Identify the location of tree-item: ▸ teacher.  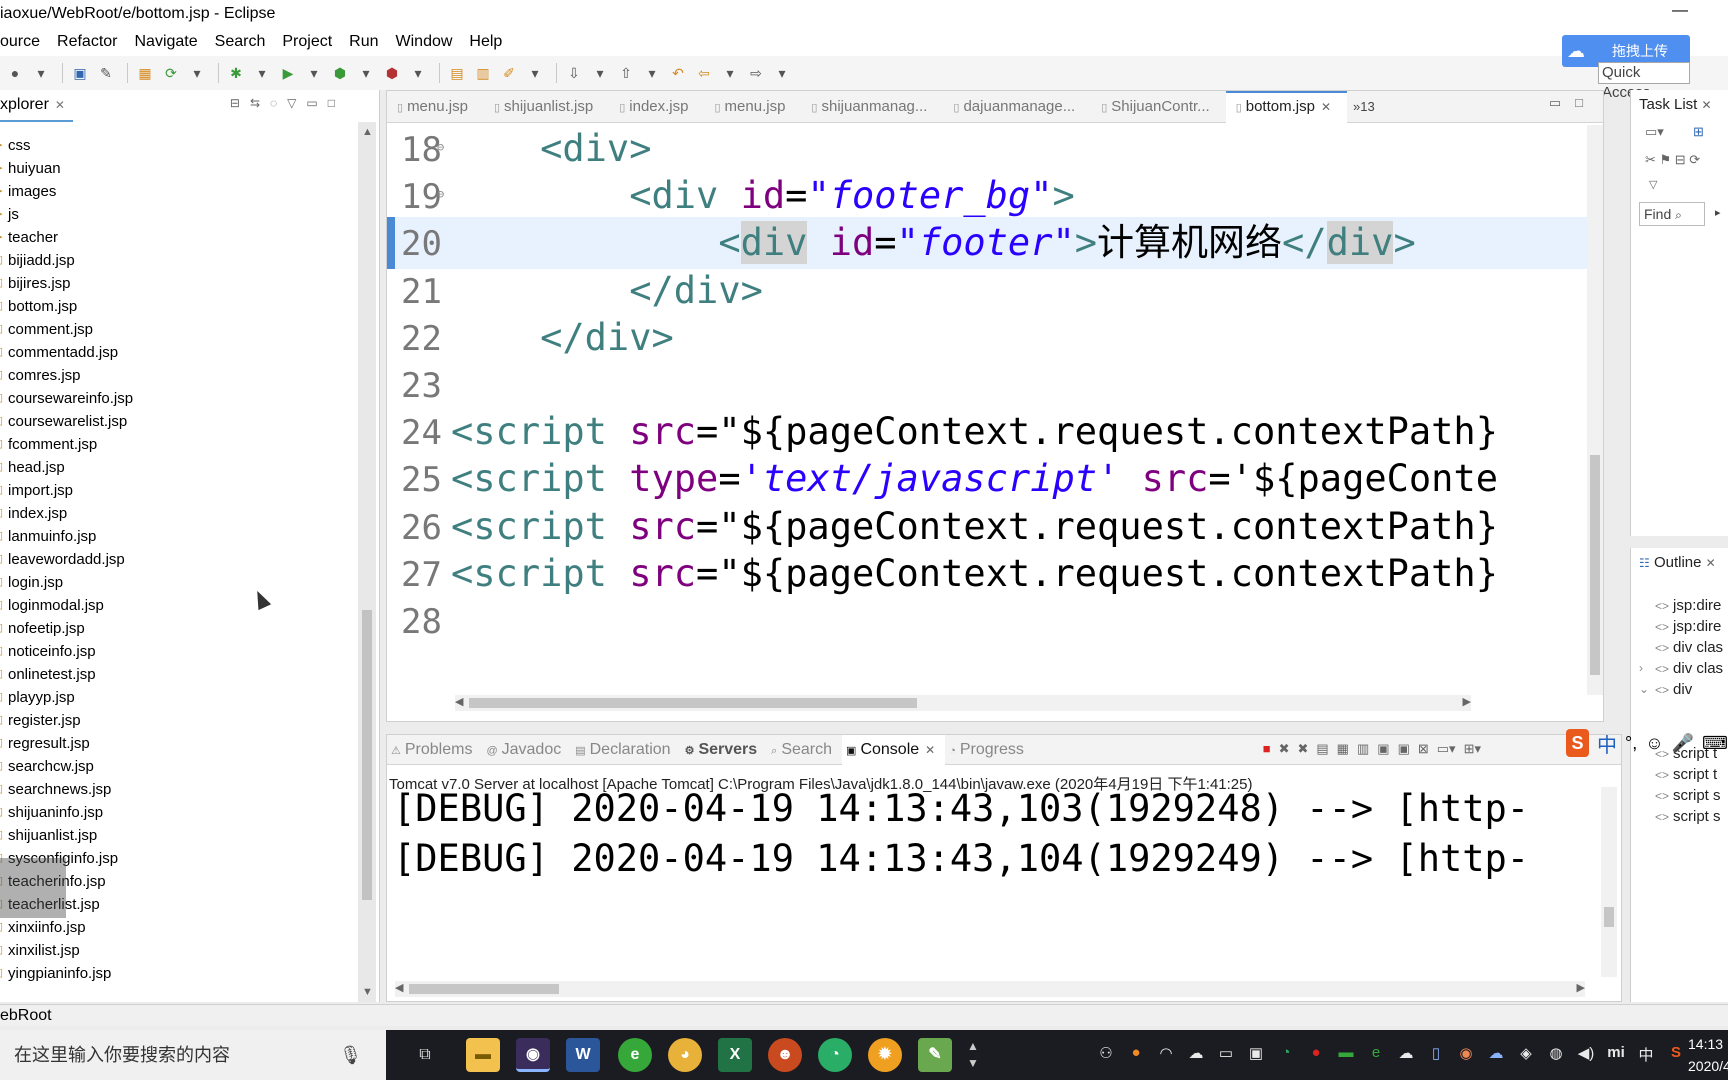
(178, 237).